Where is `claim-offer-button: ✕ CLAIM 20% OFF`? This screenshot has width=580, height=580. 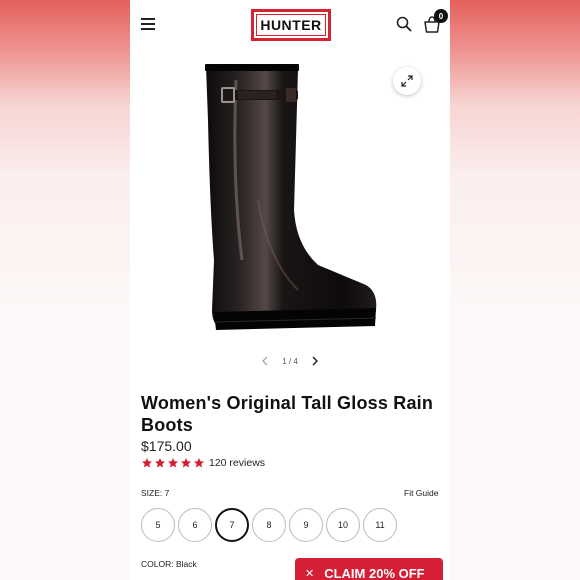 claim-offer-button: ✕ CLAIM 20% OFF is located at coordinates (369, 569).